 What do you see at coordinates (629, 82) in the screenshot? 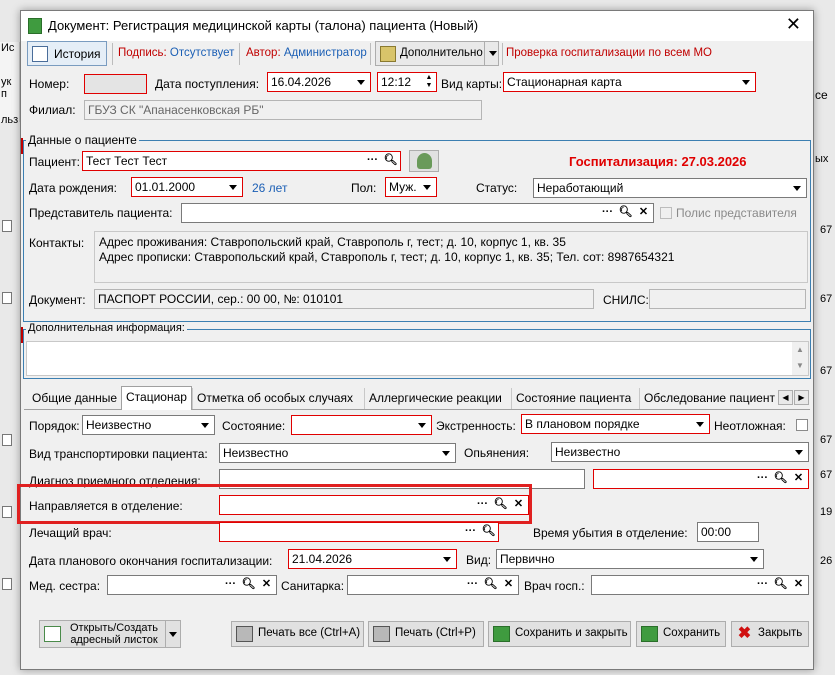
I see `card-type-select: Стационарная карта` at bounding box center [629, 82].